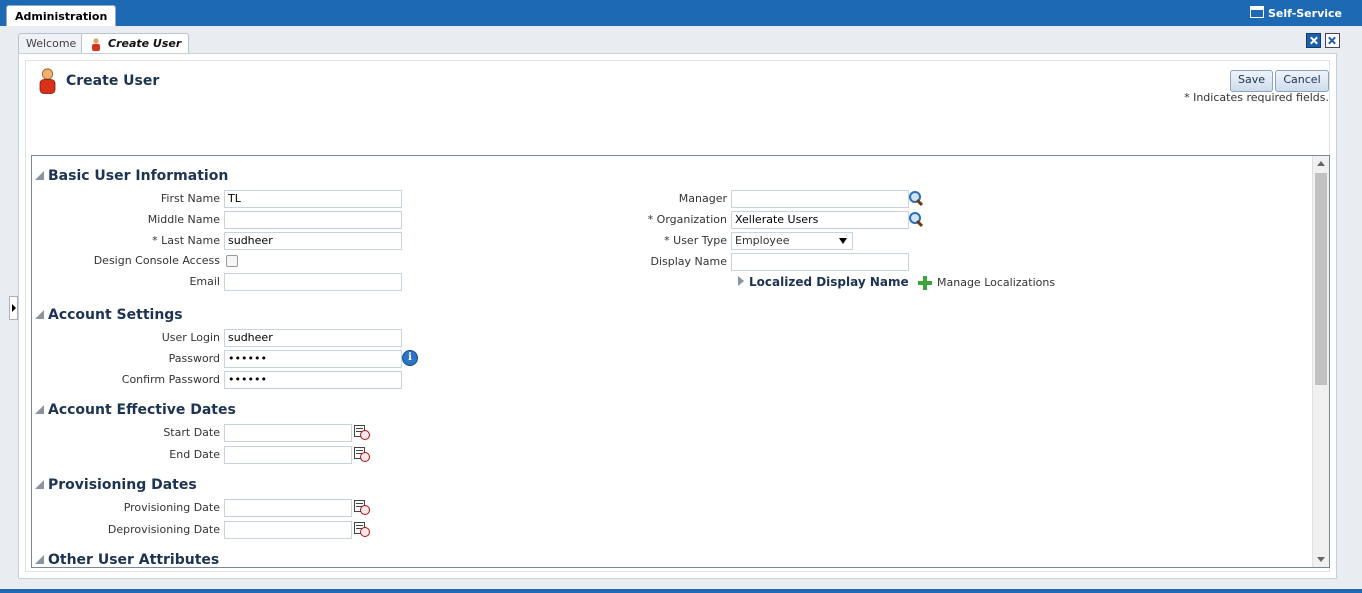 The height and width of the screenshot is (593, 1362). I want to click on section-title: Provisioning Dates, so click(122, 485).